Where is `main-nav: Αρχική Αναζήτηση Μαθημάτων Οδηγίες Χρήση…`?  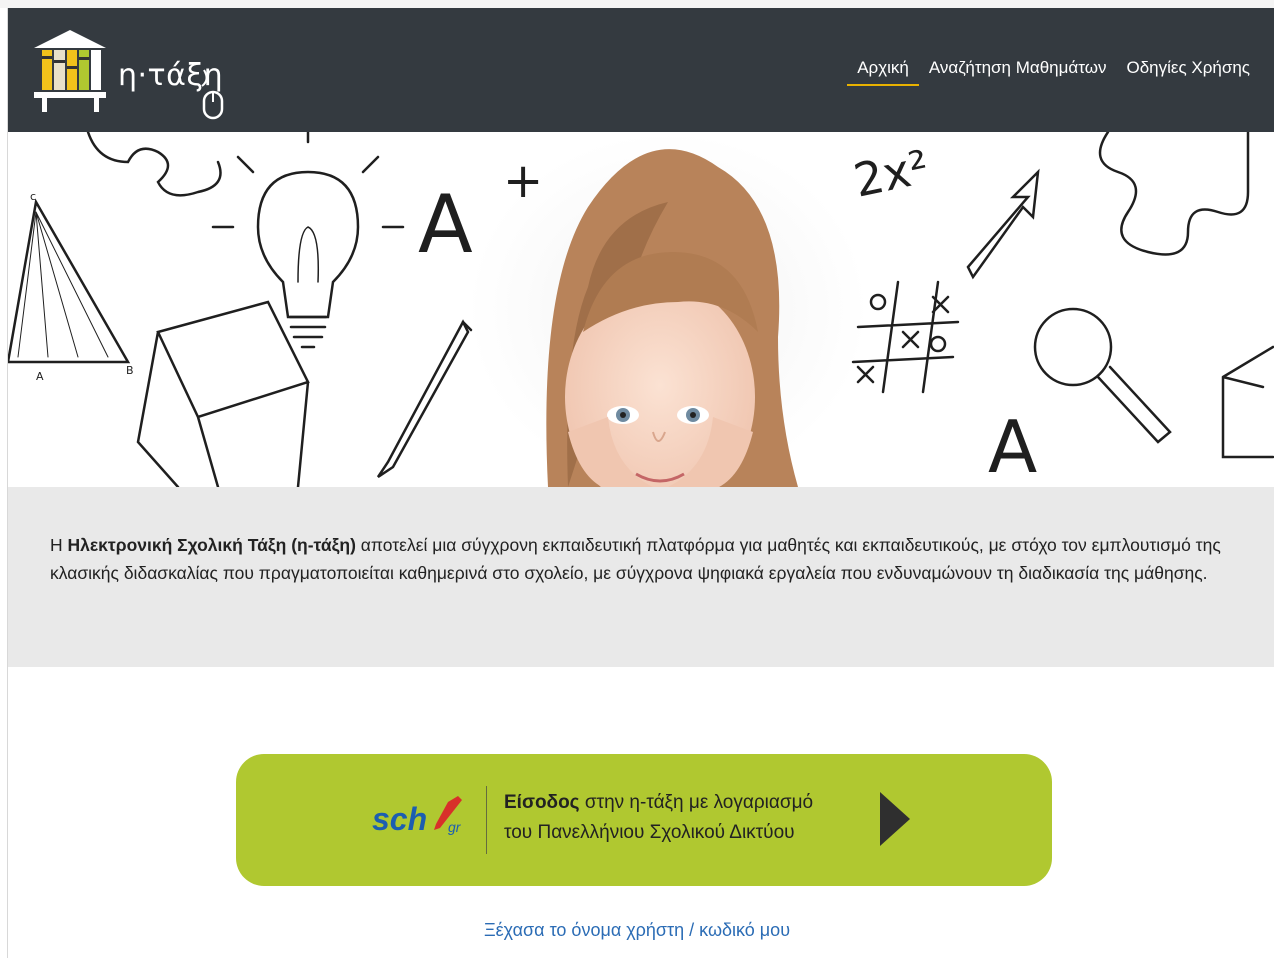
main-nav: Αρχική Αναζήτηση Μαθημάτων Οδηγίες Χρήση… is located at coordinates (1053, 72).